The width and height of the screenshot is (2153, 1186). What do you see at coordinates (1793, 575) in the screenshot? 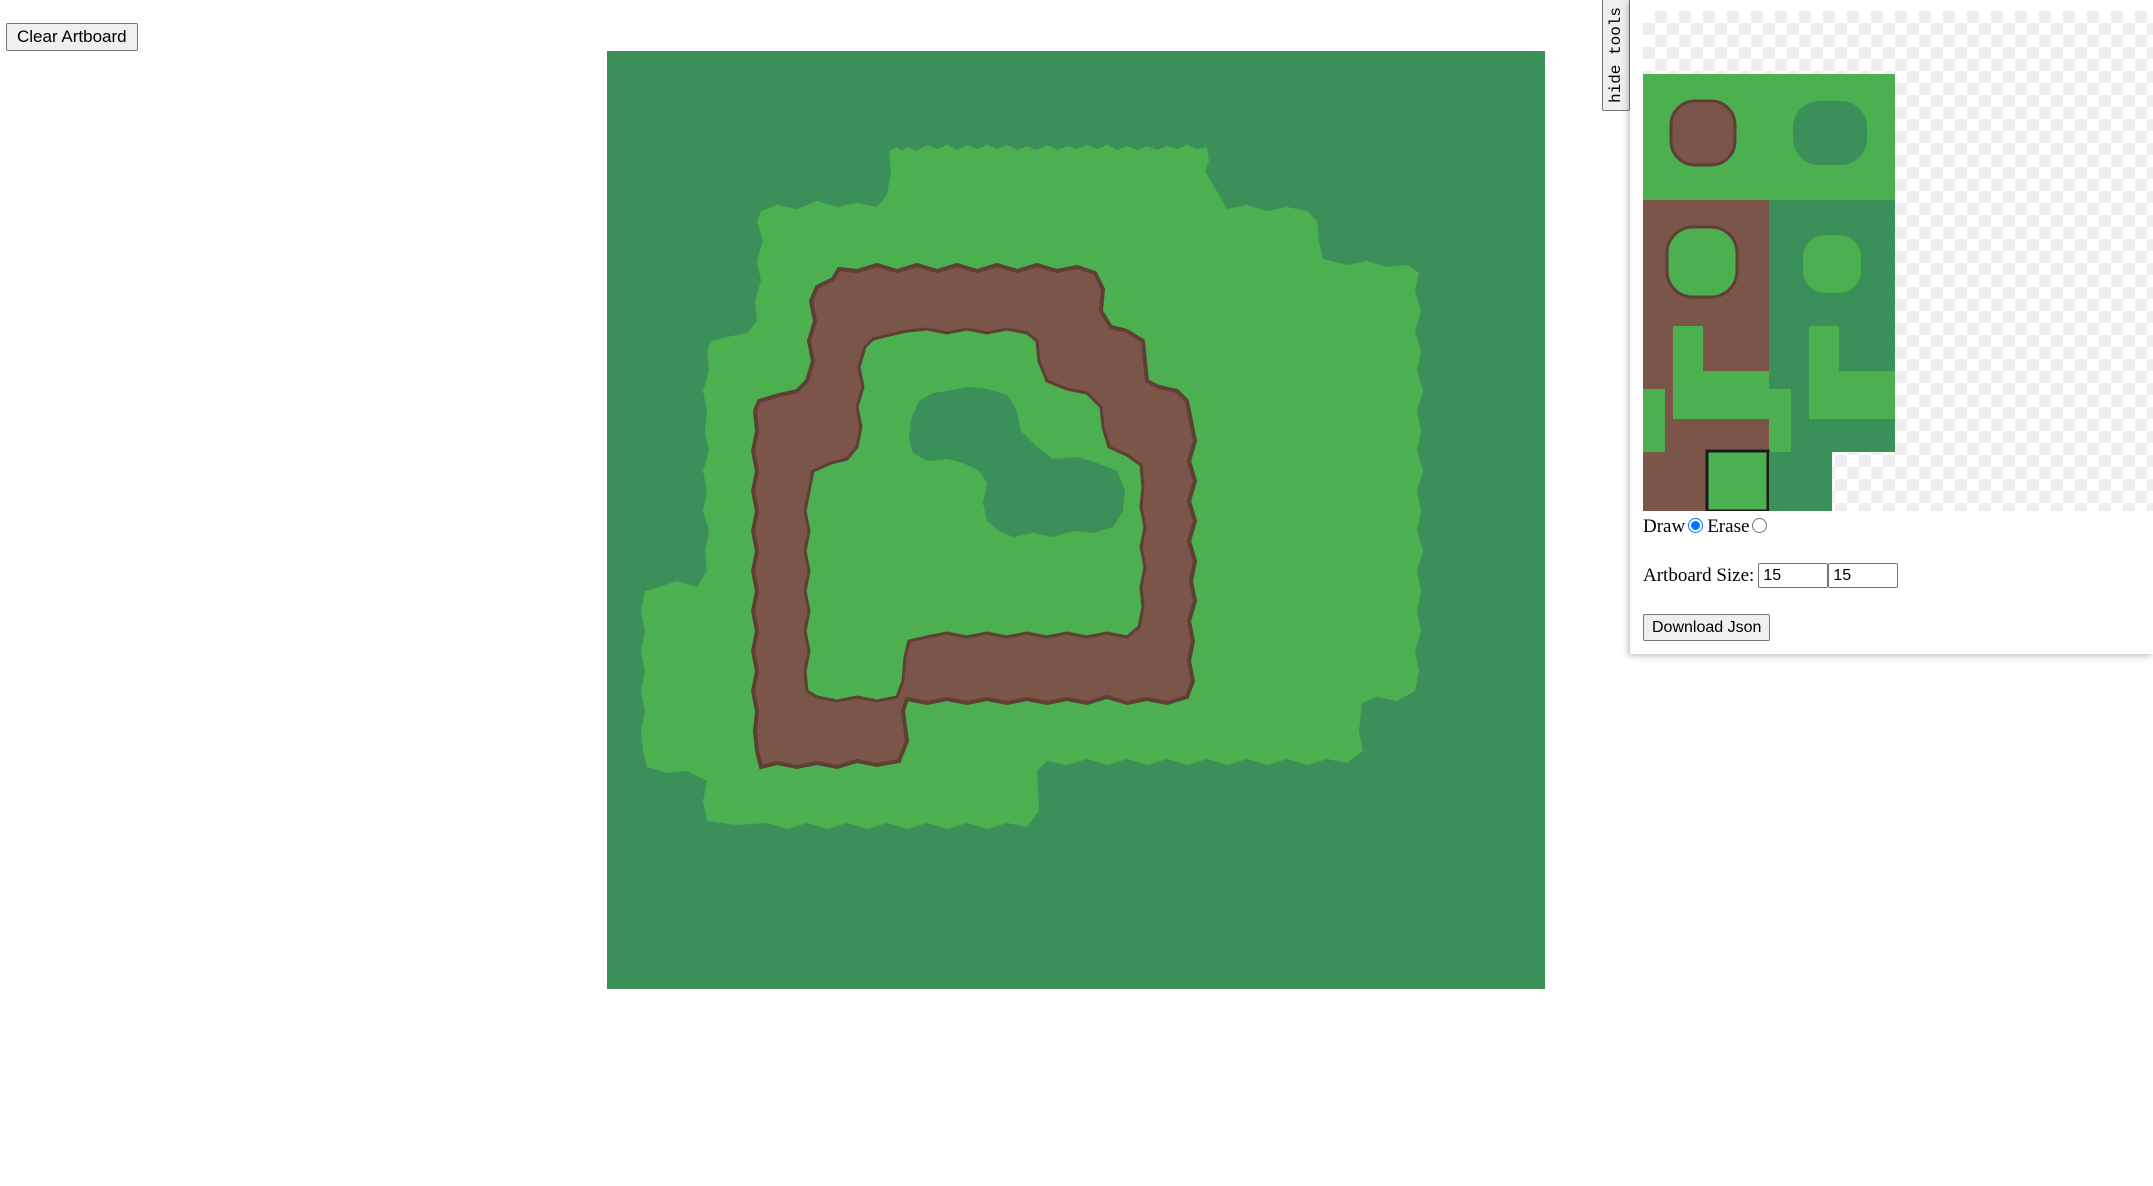
I see `artboard-width-input` at bounding box center [1793, 575].